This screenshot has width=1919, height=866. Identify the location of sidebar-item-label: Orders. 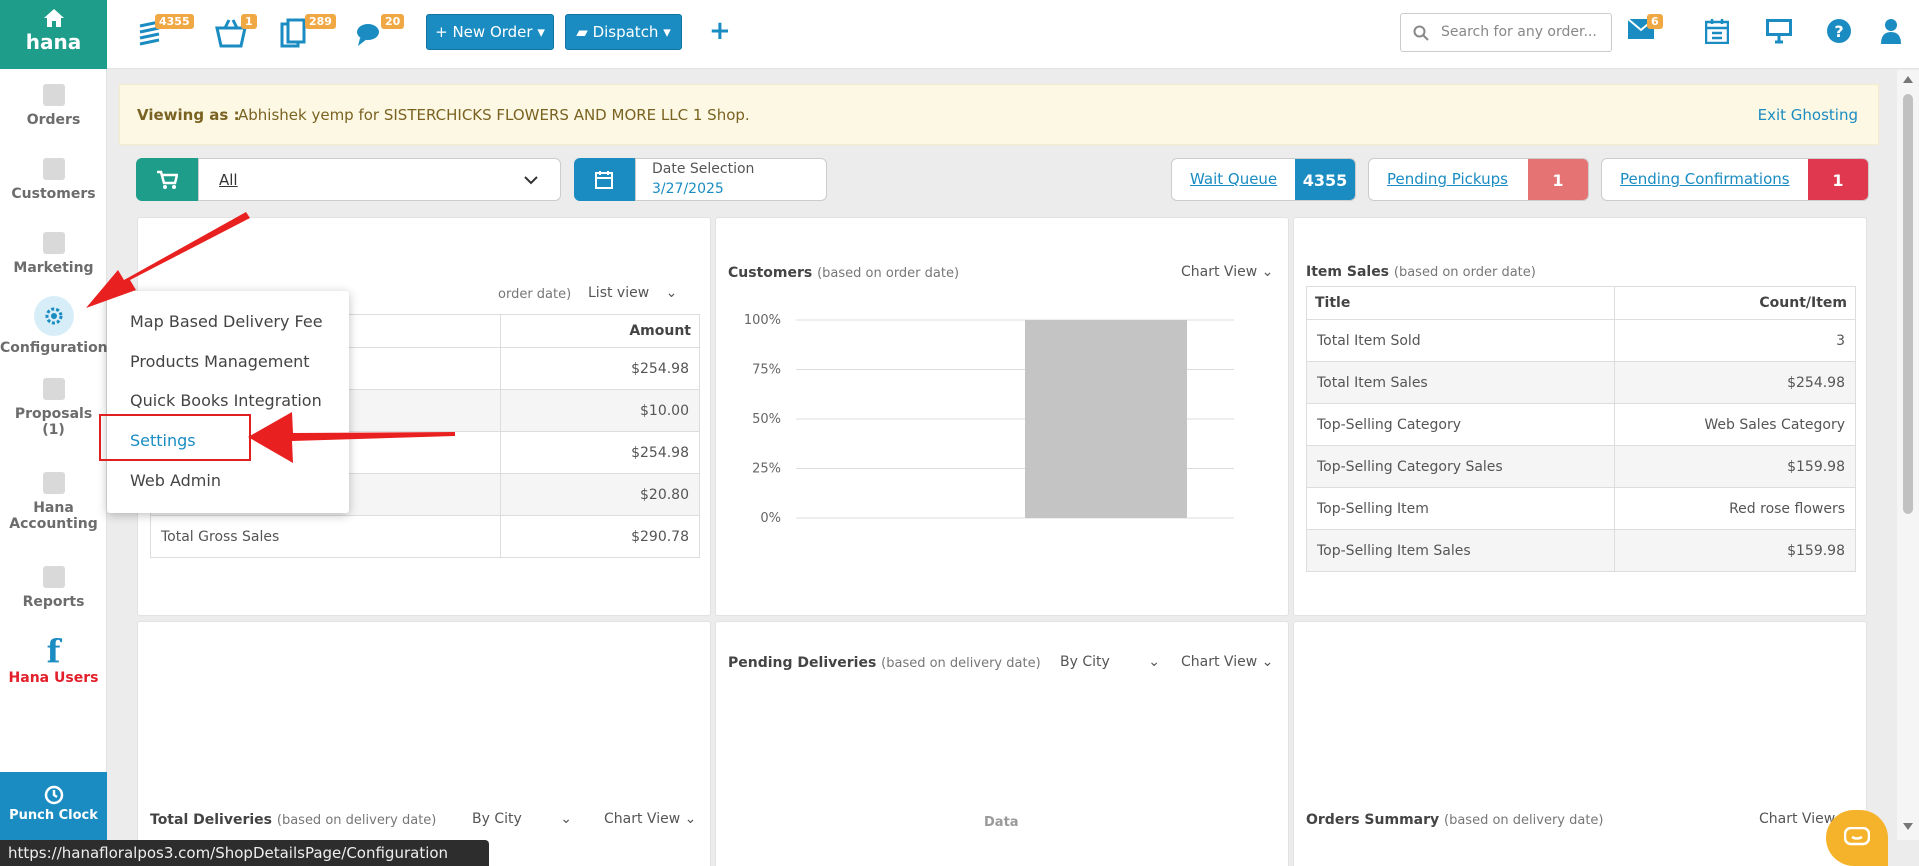
(53, 120).